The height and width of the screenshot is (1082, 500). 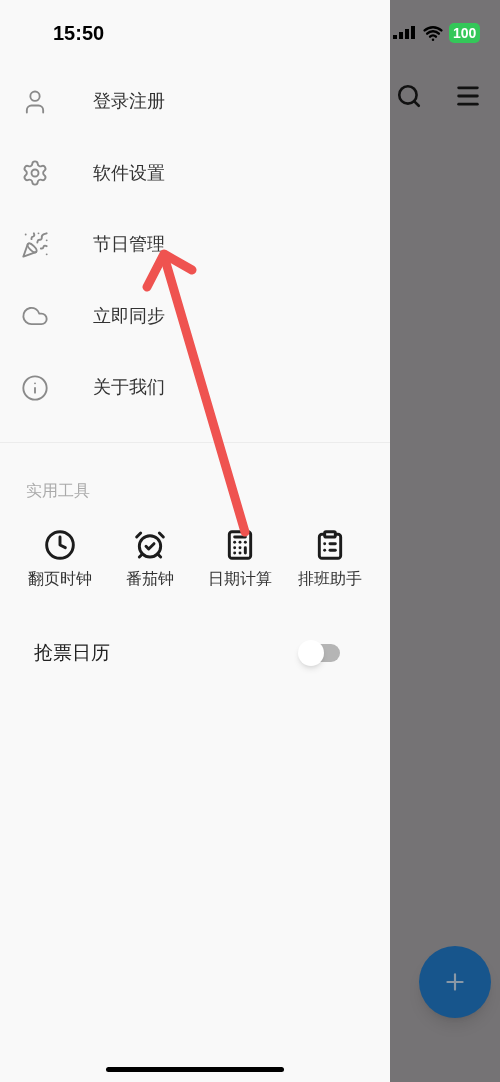 What do you see at coordinates (465, 33) in the screenshot?
I see `battery-indicator: 100` at bounding box center [465, 33].